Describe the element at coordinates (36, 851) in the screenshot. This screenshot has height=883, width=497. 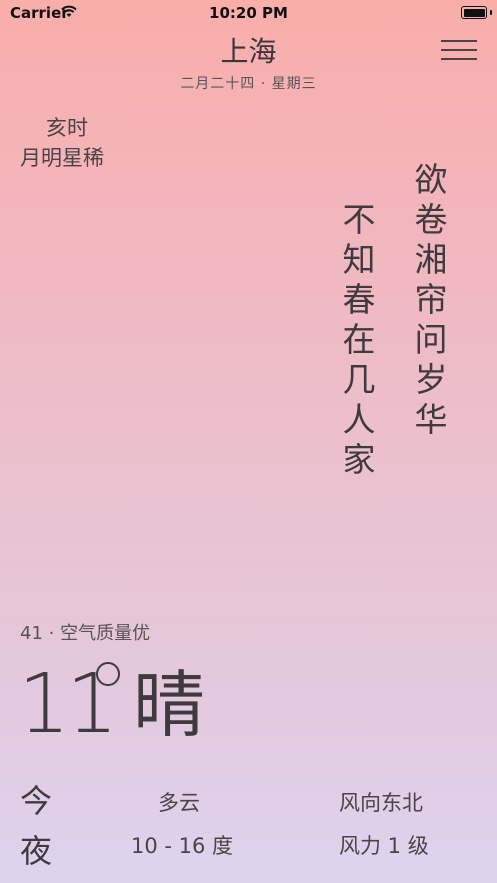
I see `tonight-label-bottom: 夜` at that location.